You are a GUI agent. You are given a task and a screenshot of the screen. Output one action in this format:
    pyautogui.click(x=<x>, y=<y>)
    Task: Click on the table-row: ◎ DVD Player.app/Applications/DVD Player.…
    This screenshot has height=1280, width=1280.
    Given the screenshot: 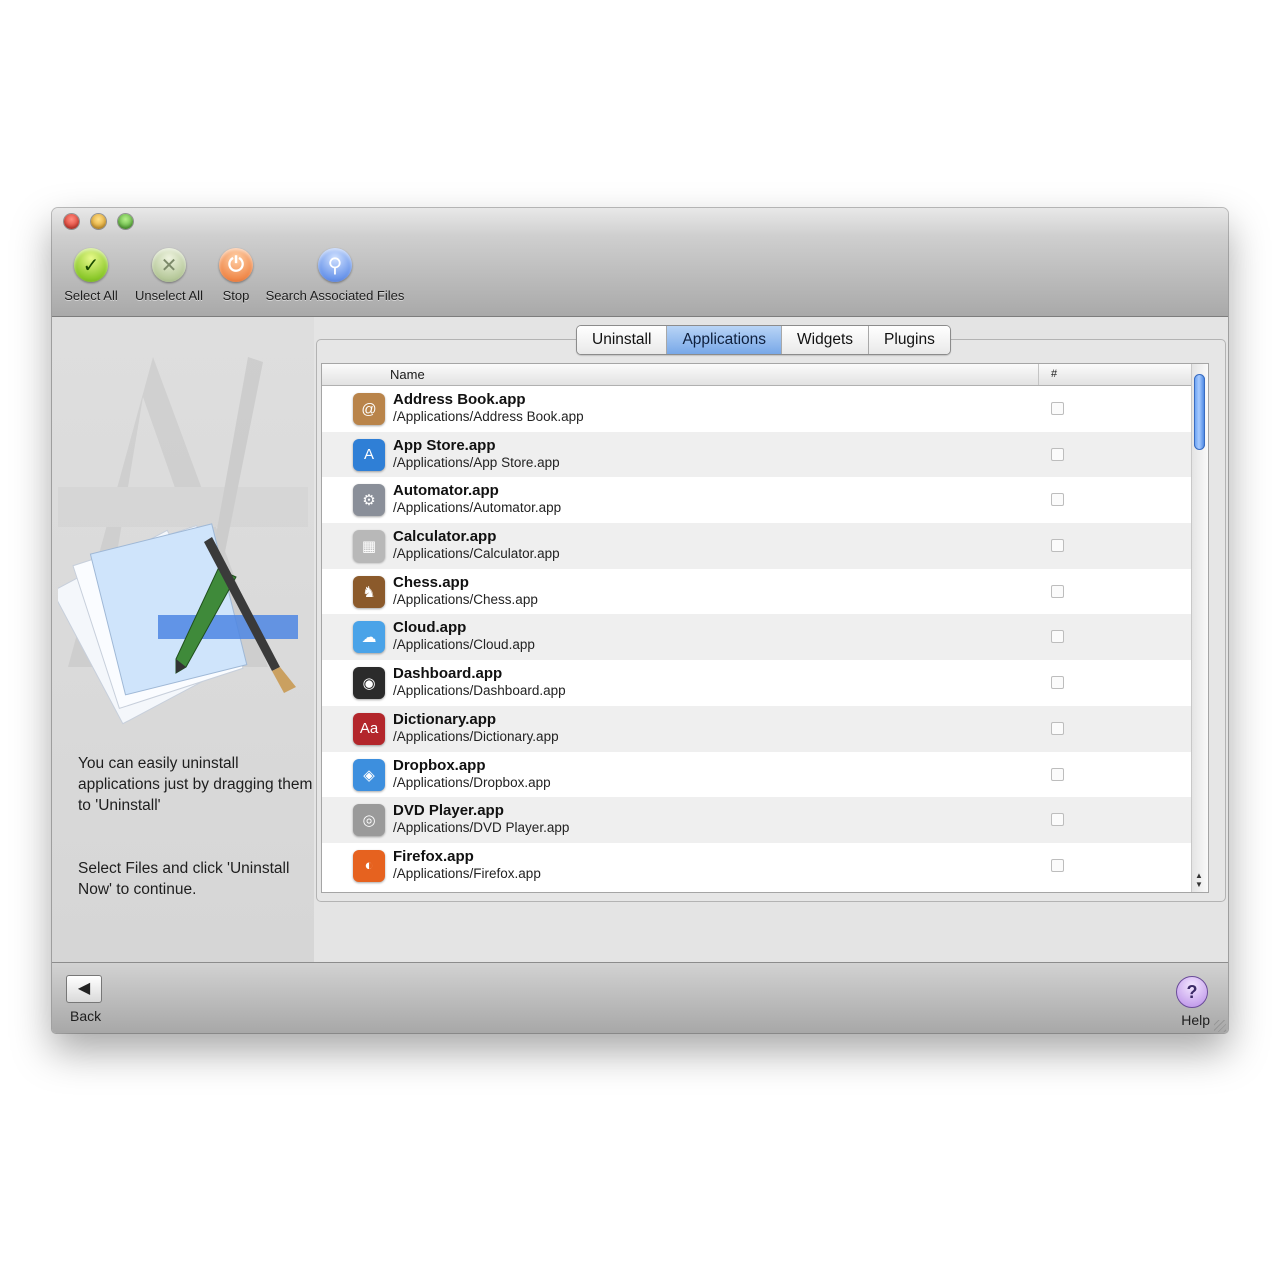 What is the action you would take?
    pyautogui.click(x=765, y=820)
    